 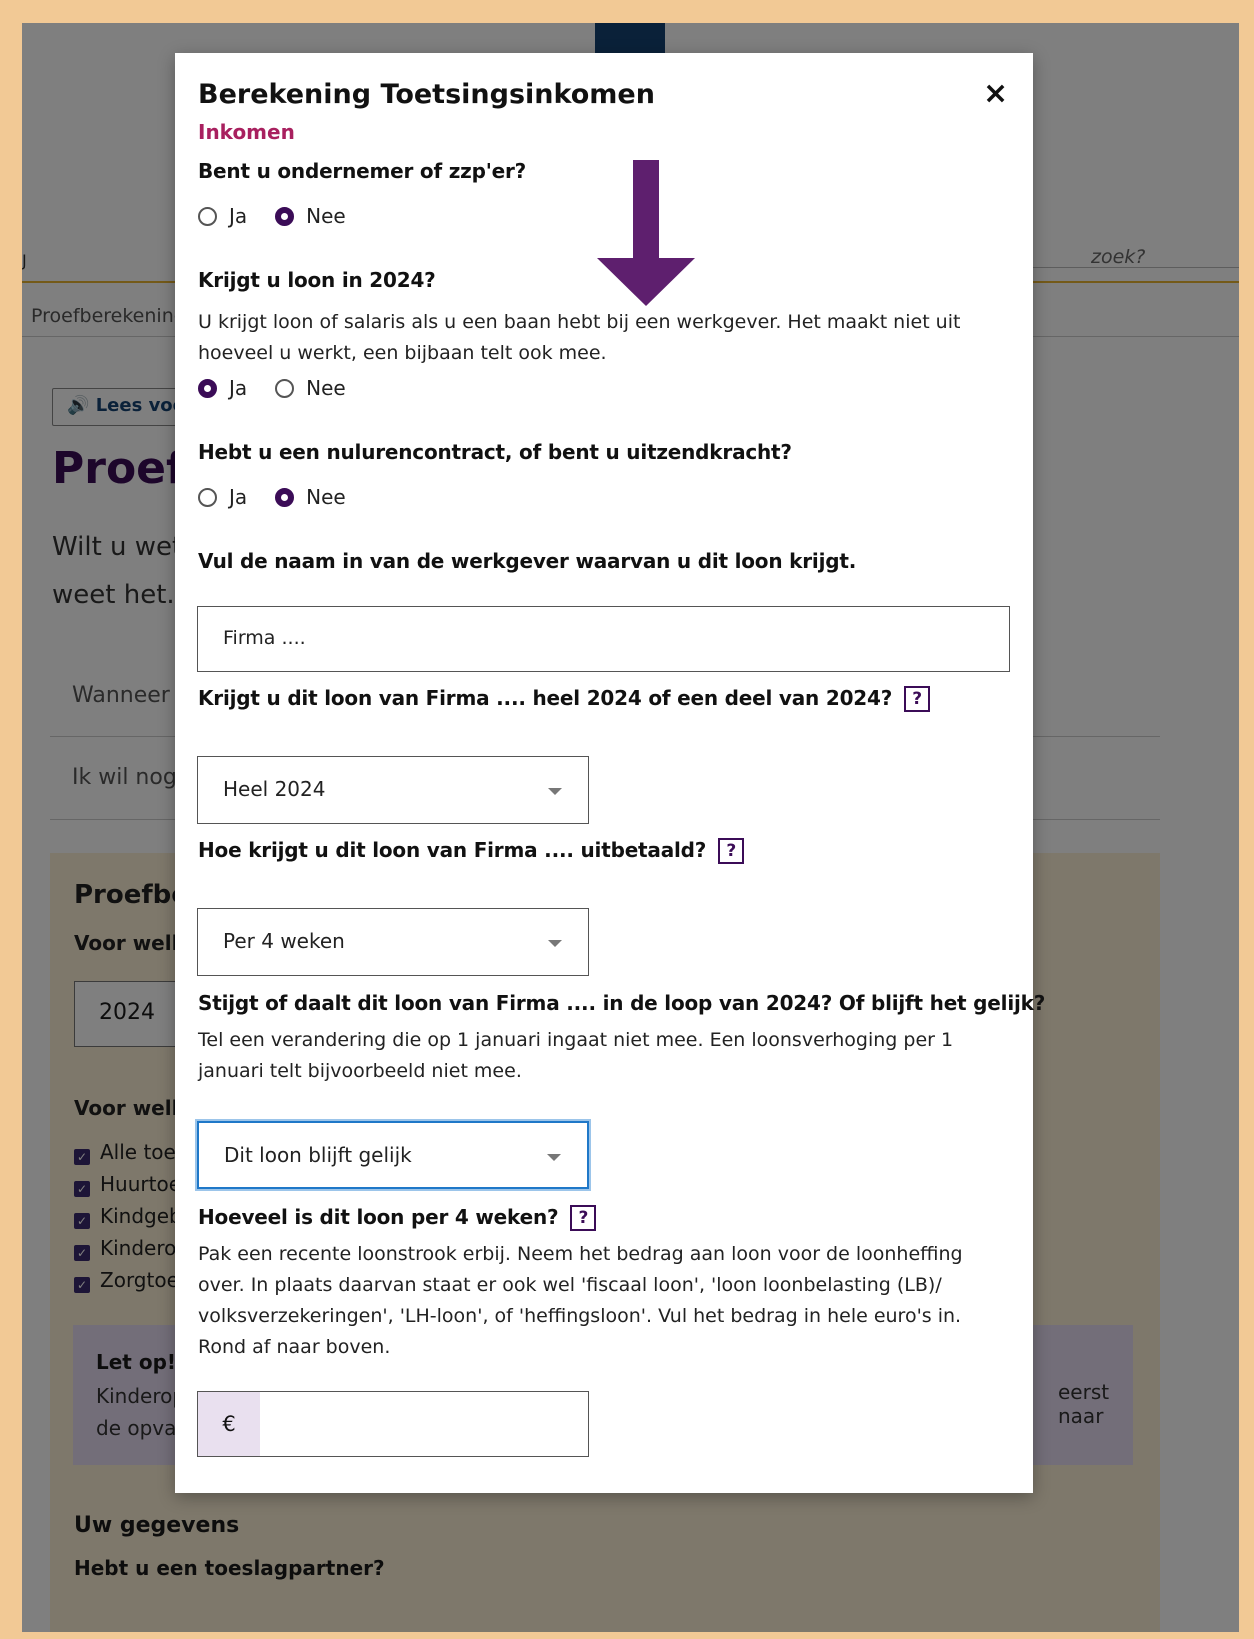 I want to click on period-select-value: Heel 2024, so click(x=274, y=789).